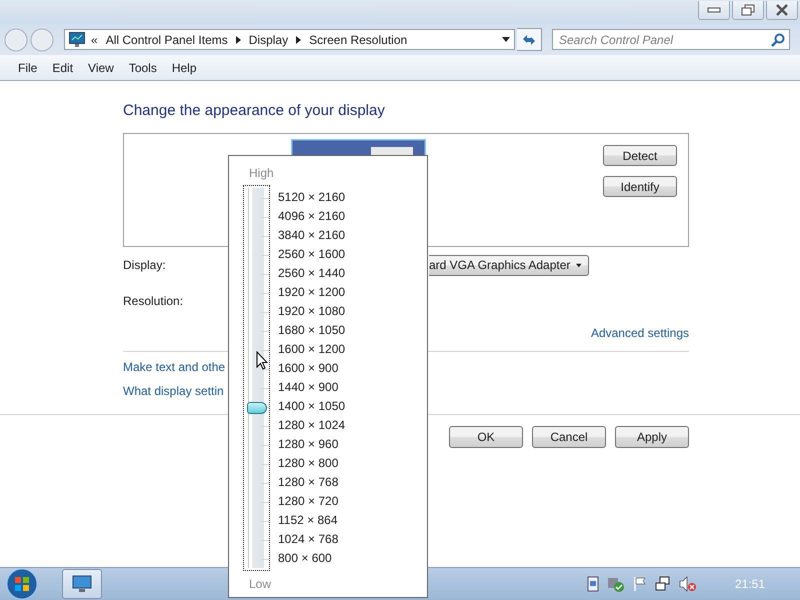 The width and height of the screenshot is (800, 600). Describe the element at coordinates (312, 349) in the screenshot. I see `resolution-option: 1600 × 1200` at that location.